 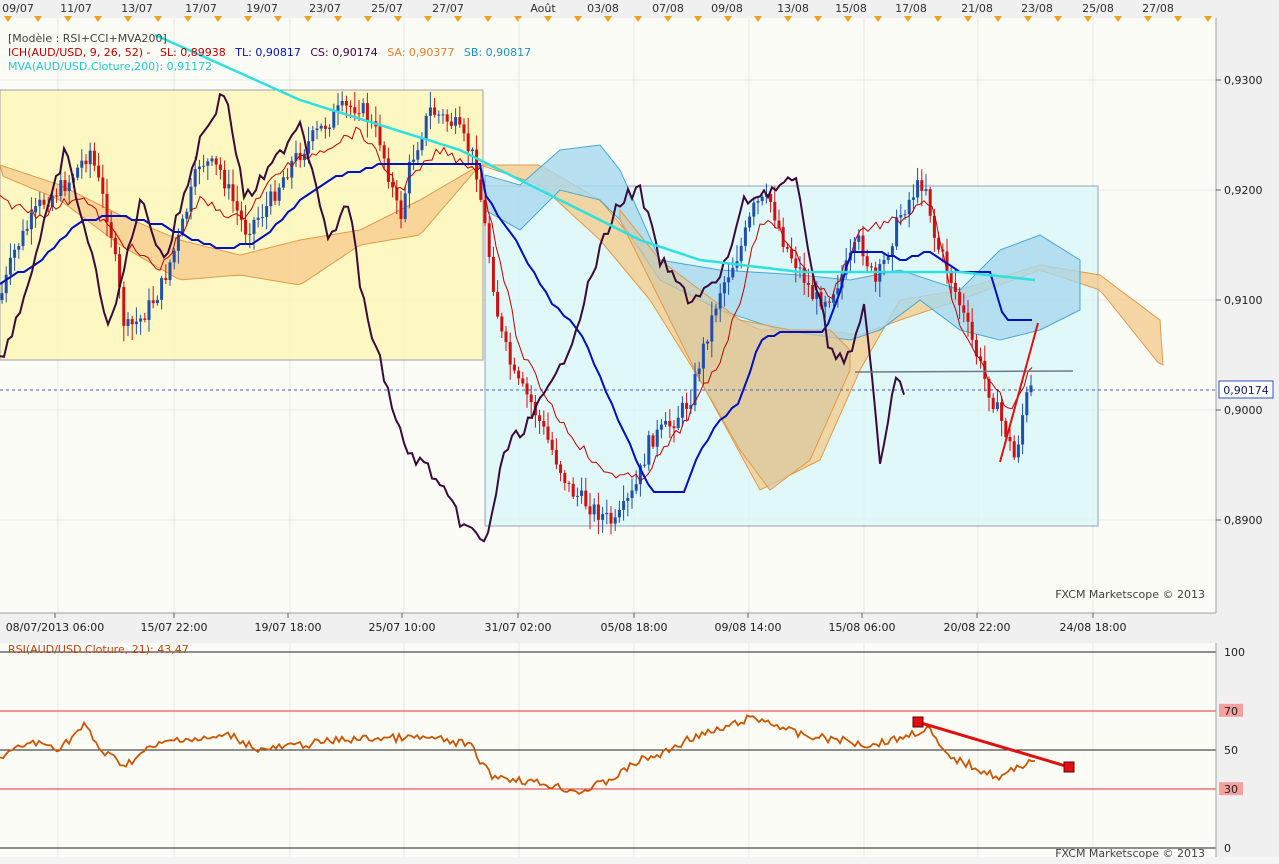 I want to click on top-date-label: Août, so click(x=543, y=8).